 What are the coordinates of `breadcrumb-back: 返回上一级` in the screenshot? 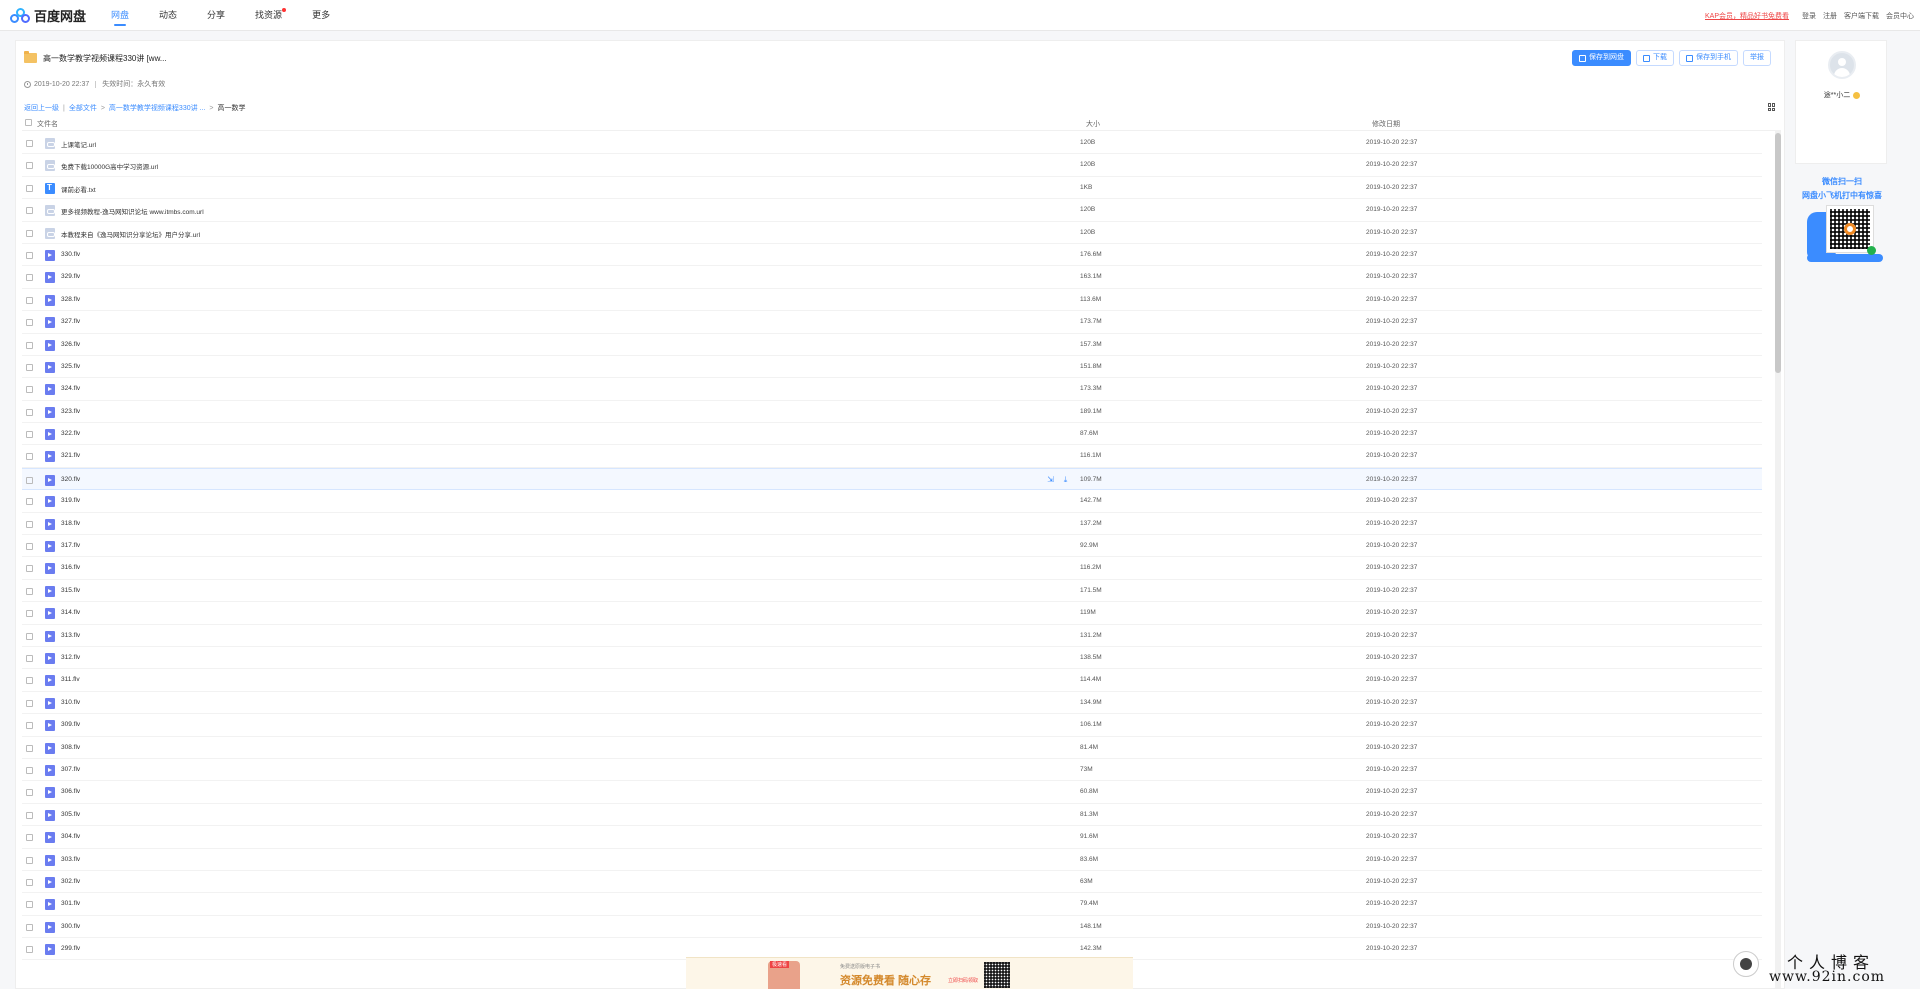 It's located at (41, 108).